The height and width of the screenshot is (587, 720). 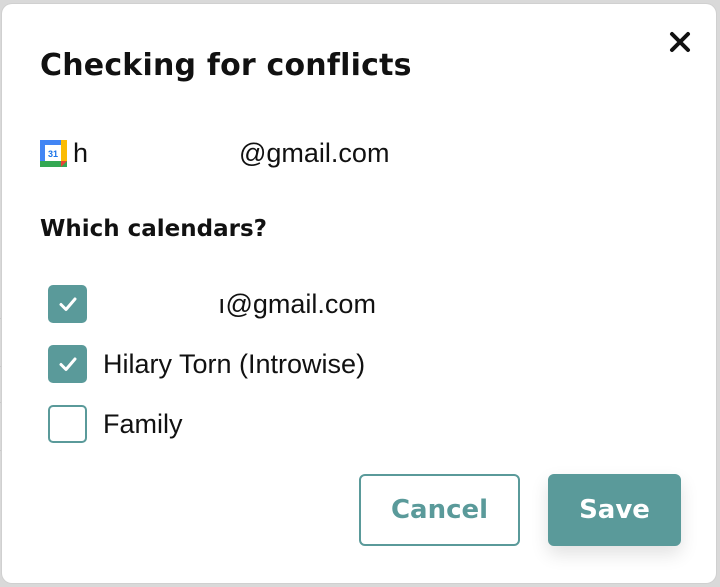 I want to click on account-row: 31 h @gmail.com, so click(x=214, y=153).